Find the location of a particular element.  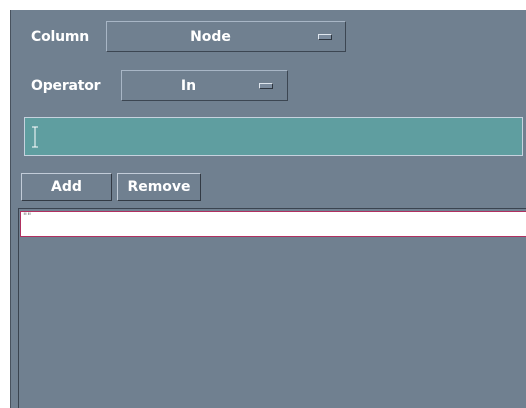

remove-button: Remove is located at coordinates (159, 187).